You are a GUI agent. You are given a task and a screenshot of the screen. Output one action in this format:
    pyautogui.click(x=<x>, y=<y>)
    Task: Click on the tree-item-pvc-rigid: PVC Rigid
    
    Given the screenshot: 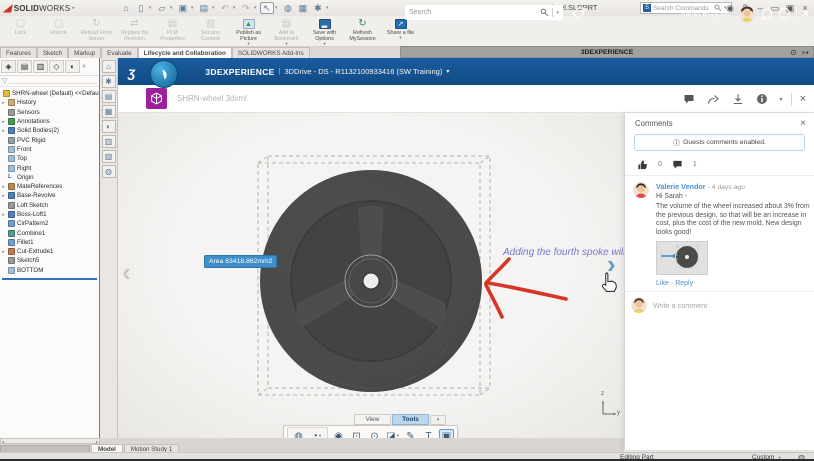 What is the action you would take?
    pyautogui.click(x=50, y=139)
    